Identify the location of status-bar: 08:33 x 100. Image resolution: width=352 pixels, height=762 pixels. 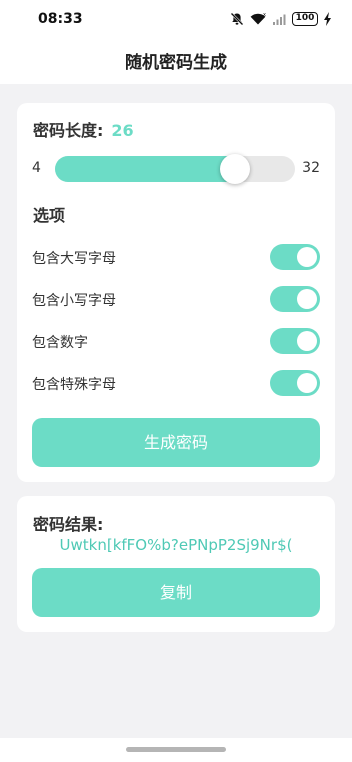
(176, 19).